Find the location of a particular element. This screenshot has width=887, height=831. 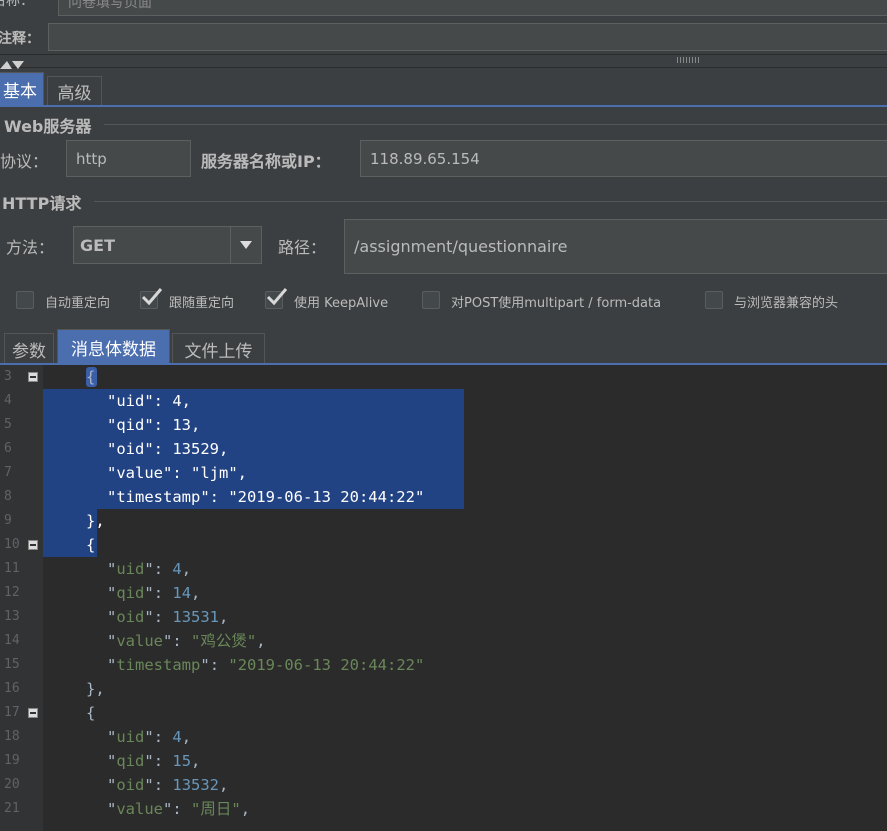

code-line: 14 "value": "鸡公煲", is located at coordinates (443, 641).